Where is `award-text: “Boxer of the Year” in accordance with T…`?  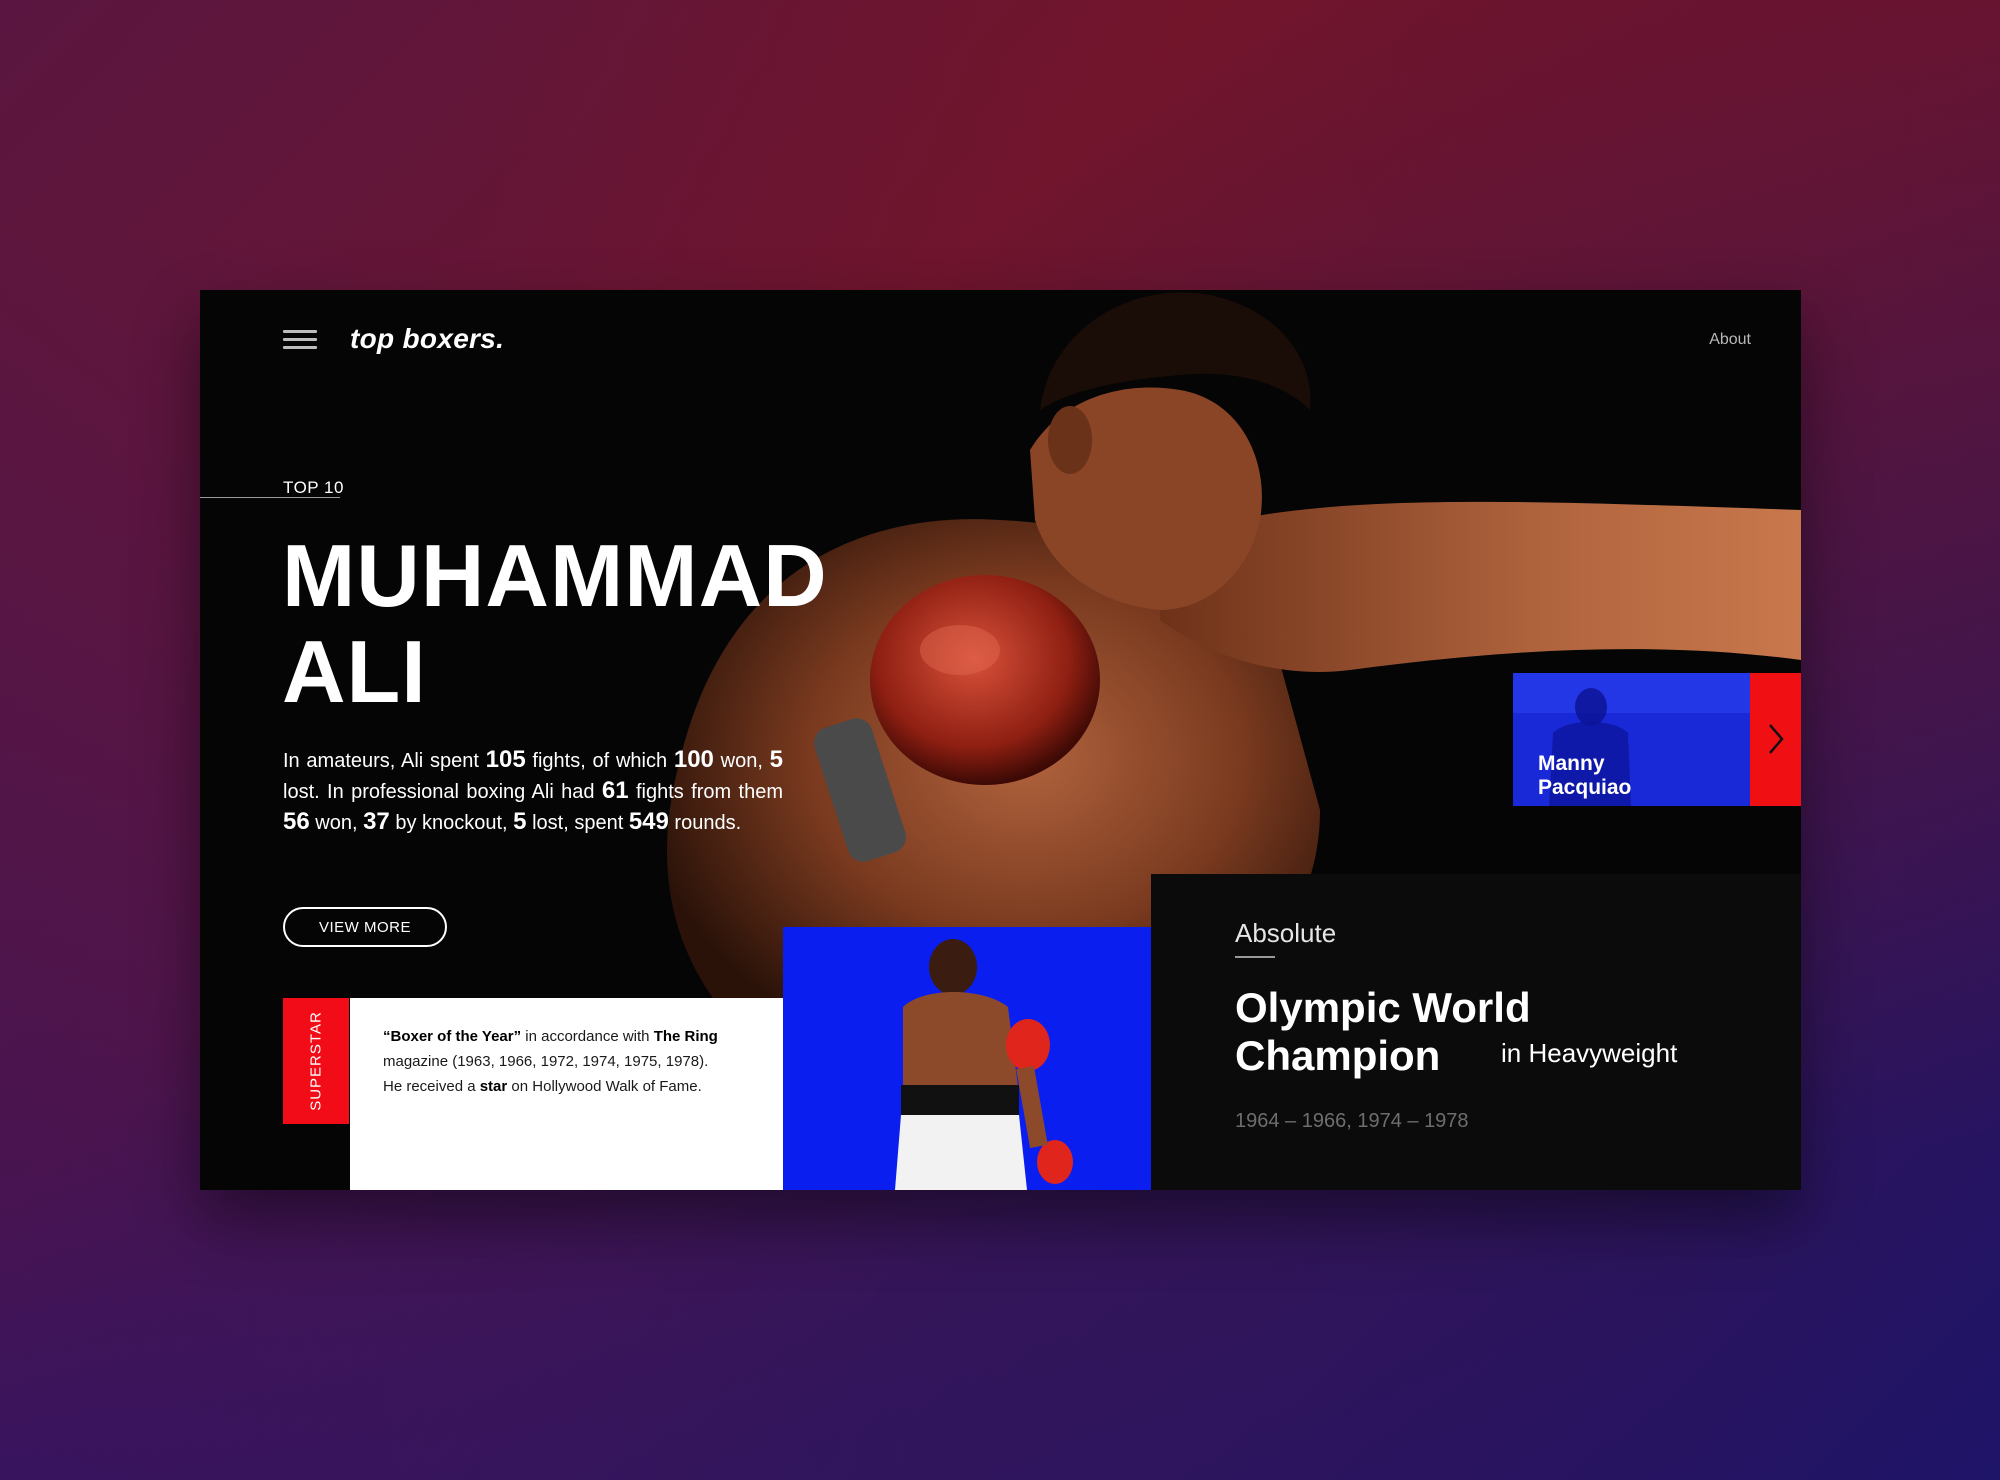
award-text: “Boxer of the Year” in accordance with T… is located at coordinates (550, 1061).